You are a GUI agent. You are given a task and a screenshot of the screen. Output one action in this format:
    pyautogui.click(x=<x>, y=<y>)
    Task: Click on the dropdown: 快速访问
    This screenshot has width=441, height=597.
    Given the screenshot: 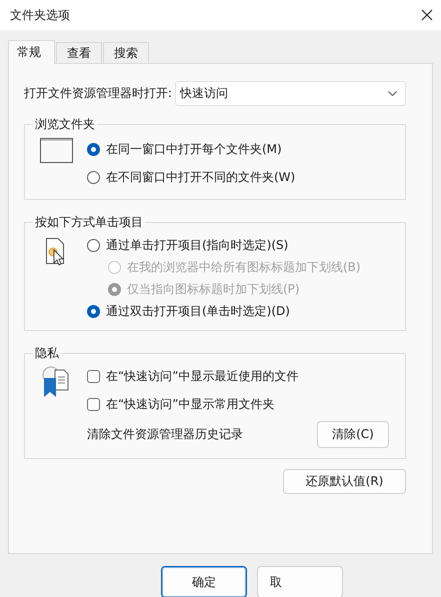 What is the action you would take?
    pyautogui.click(x=290, y=93)
    